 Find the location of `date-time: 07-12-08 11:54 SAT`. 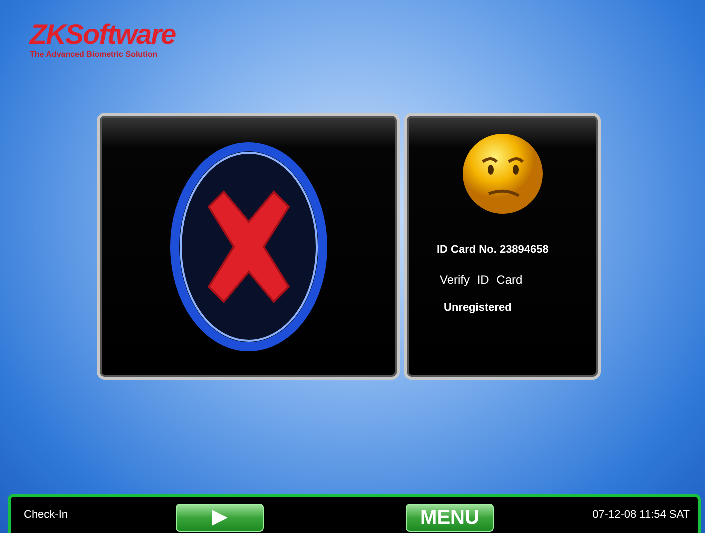

date-time: 07-12-08 11:54 SAT is located at coordinates (641, 515).